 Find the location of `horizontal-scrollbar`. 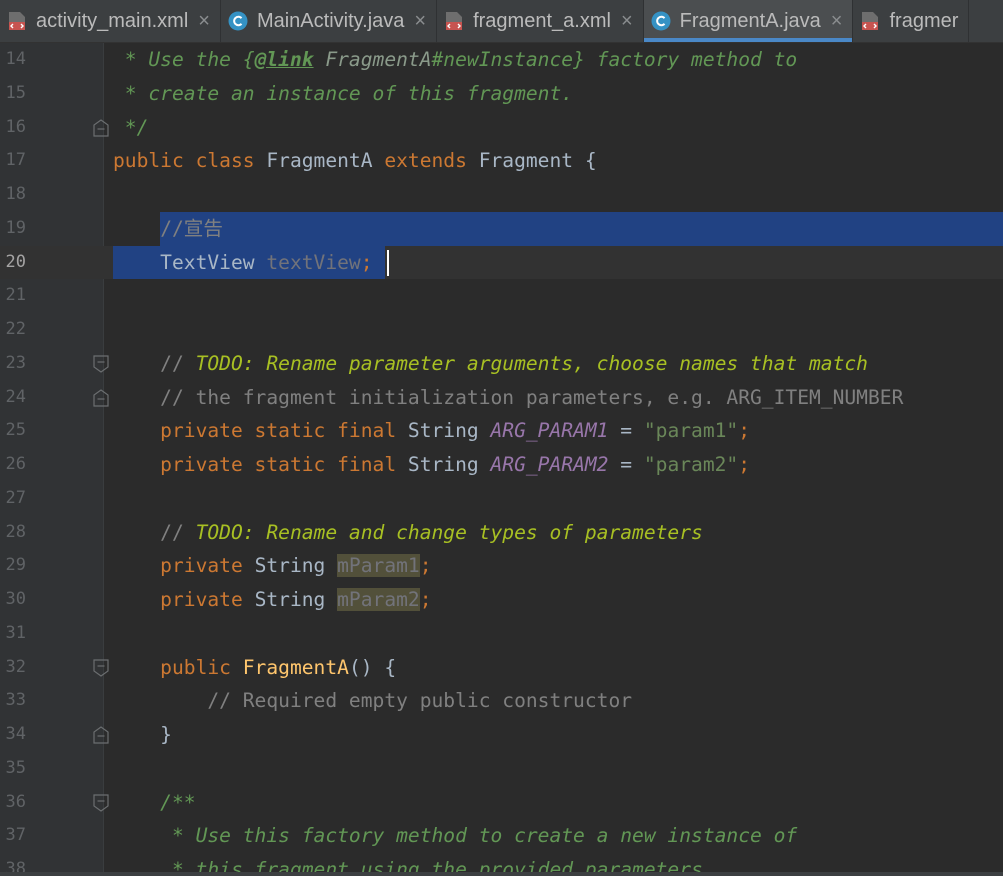

horizontal-scrollbar is located at coordinates (501, 874).